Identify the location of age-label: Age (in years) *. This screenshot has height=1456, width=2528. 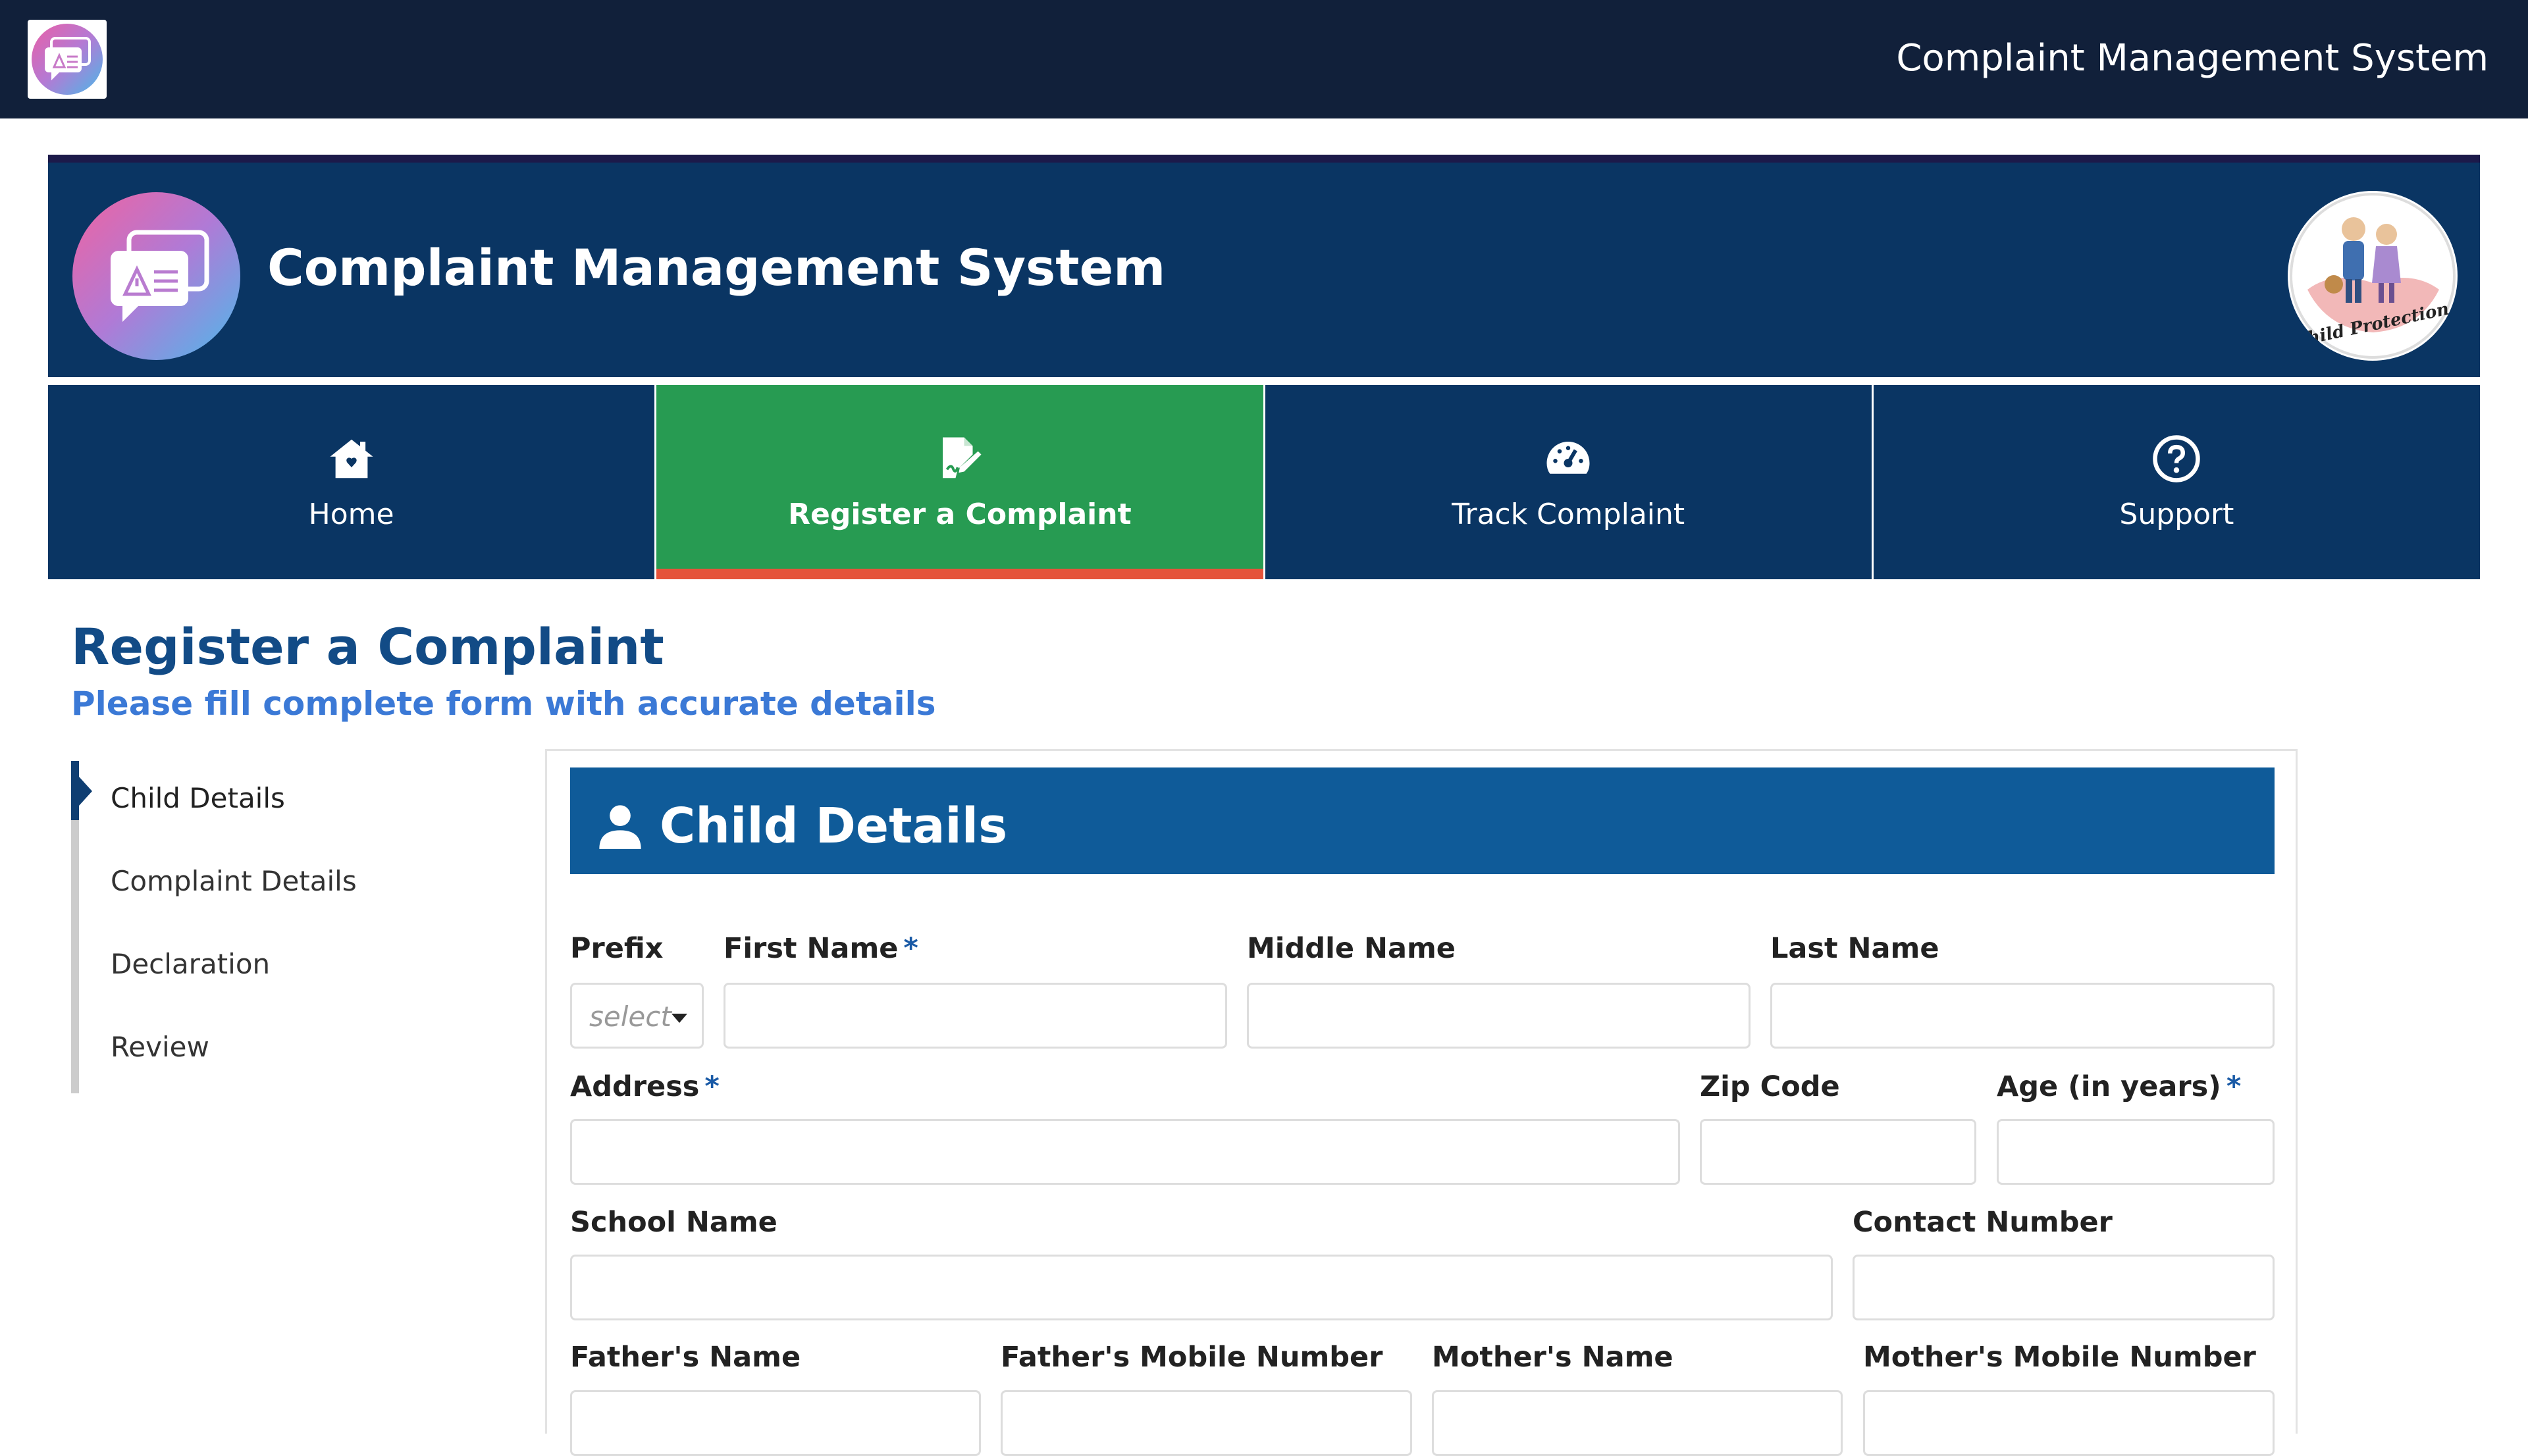
(2119, 1086).